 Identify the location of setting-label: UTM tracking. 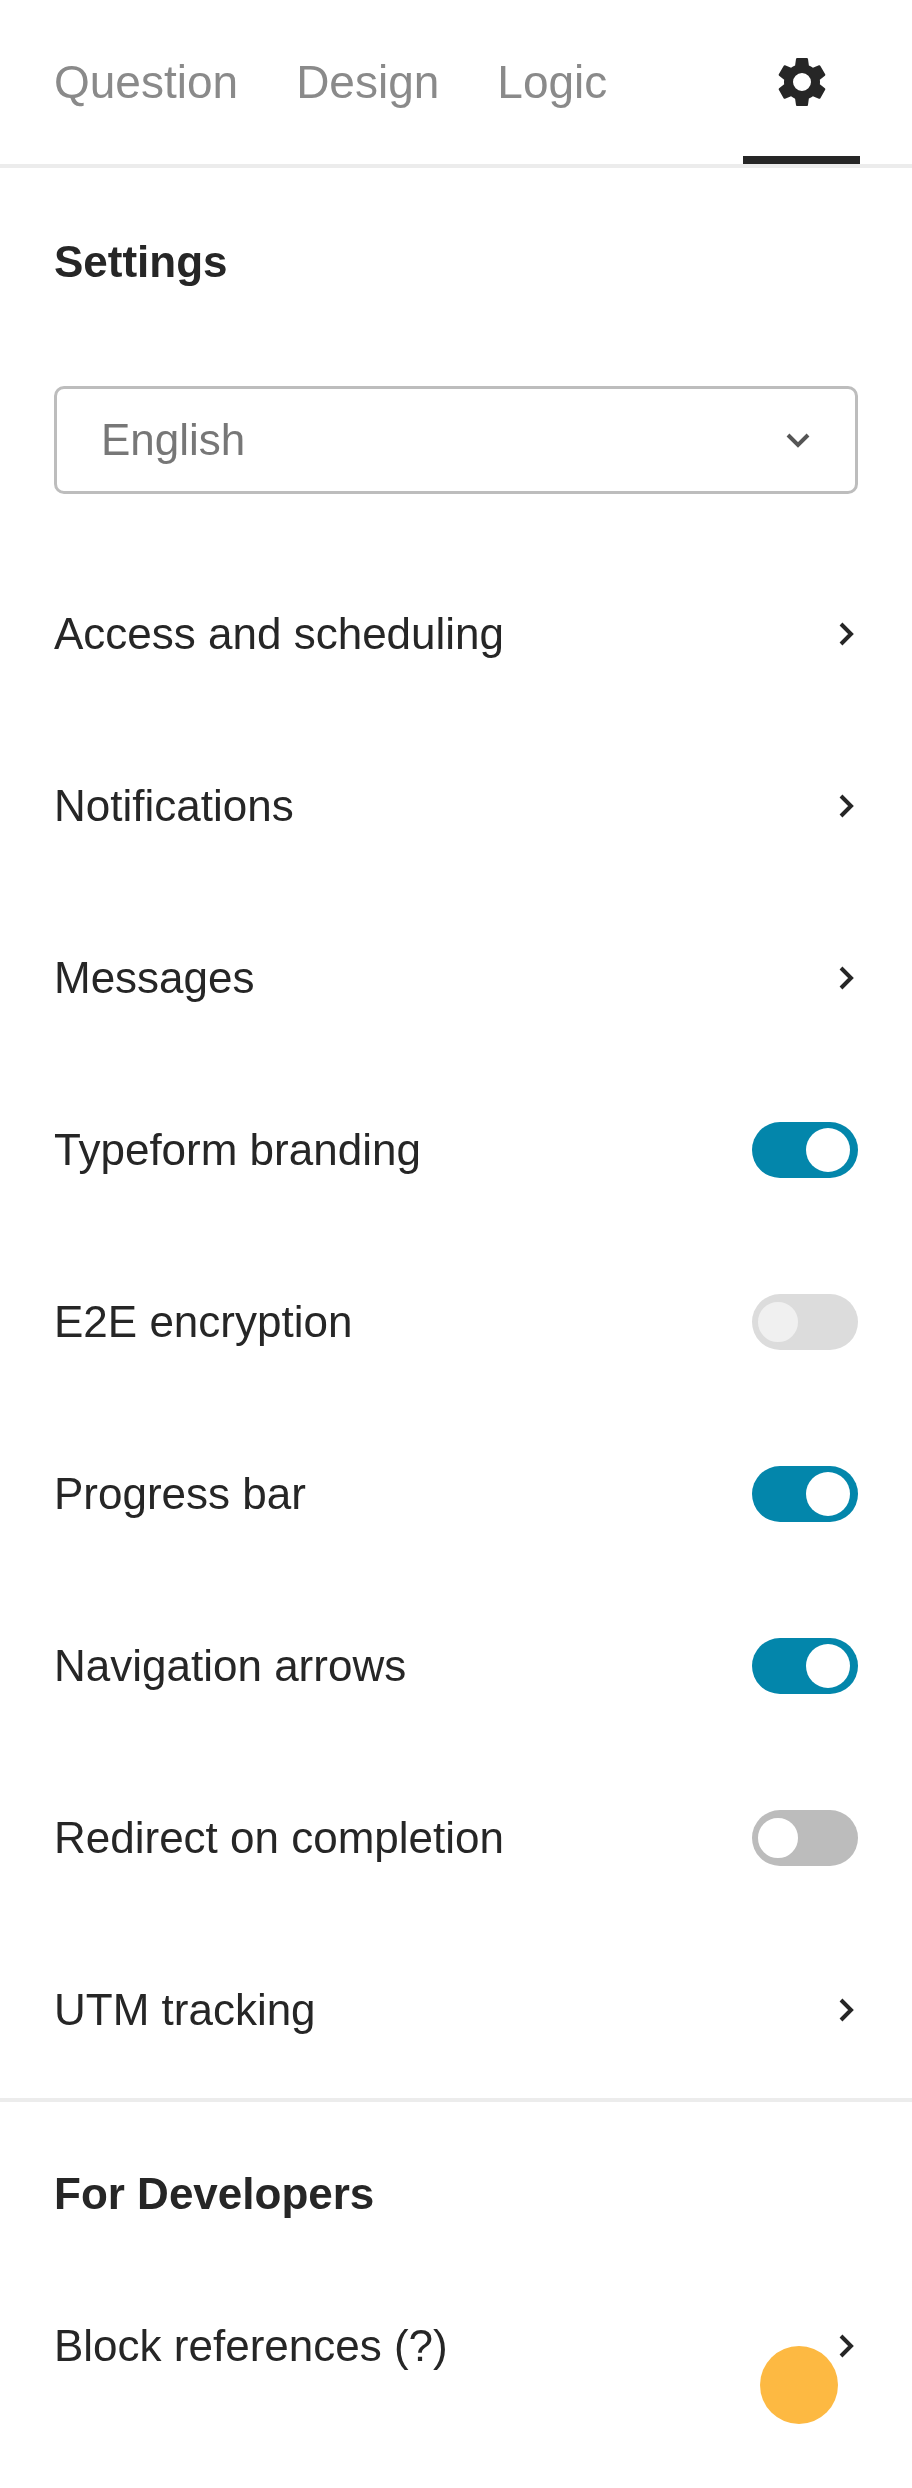
(185, 2010).